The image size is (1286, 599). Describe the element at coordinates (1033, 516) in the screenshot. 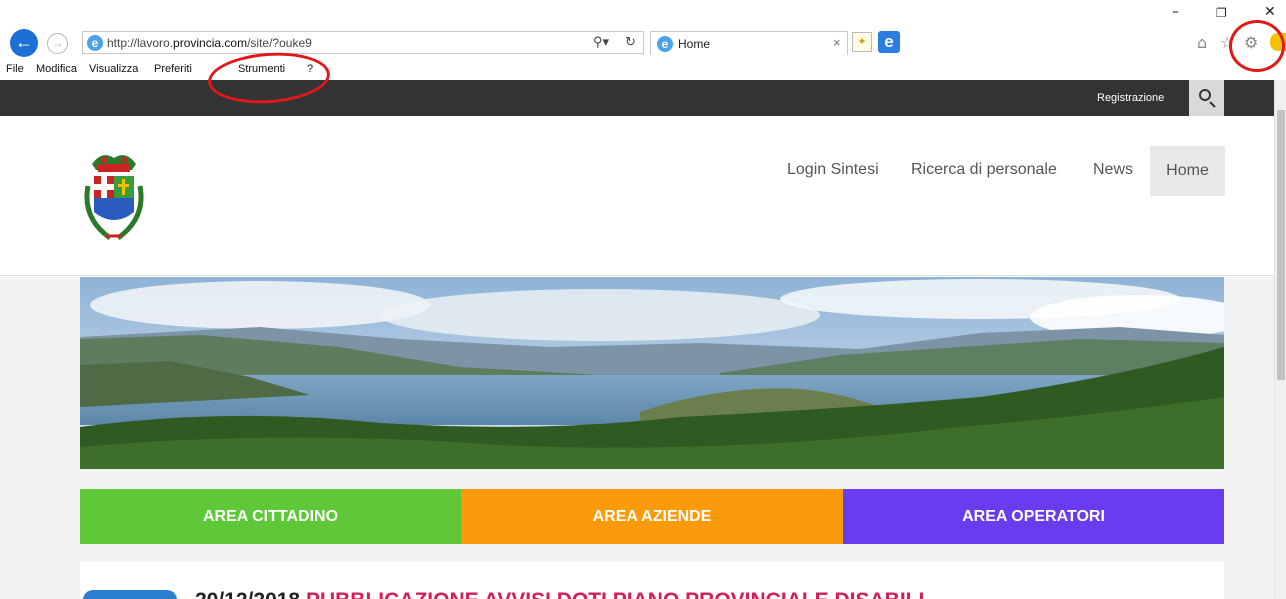

I see `area-operatori-button: AREA OPERATORI` at that location.